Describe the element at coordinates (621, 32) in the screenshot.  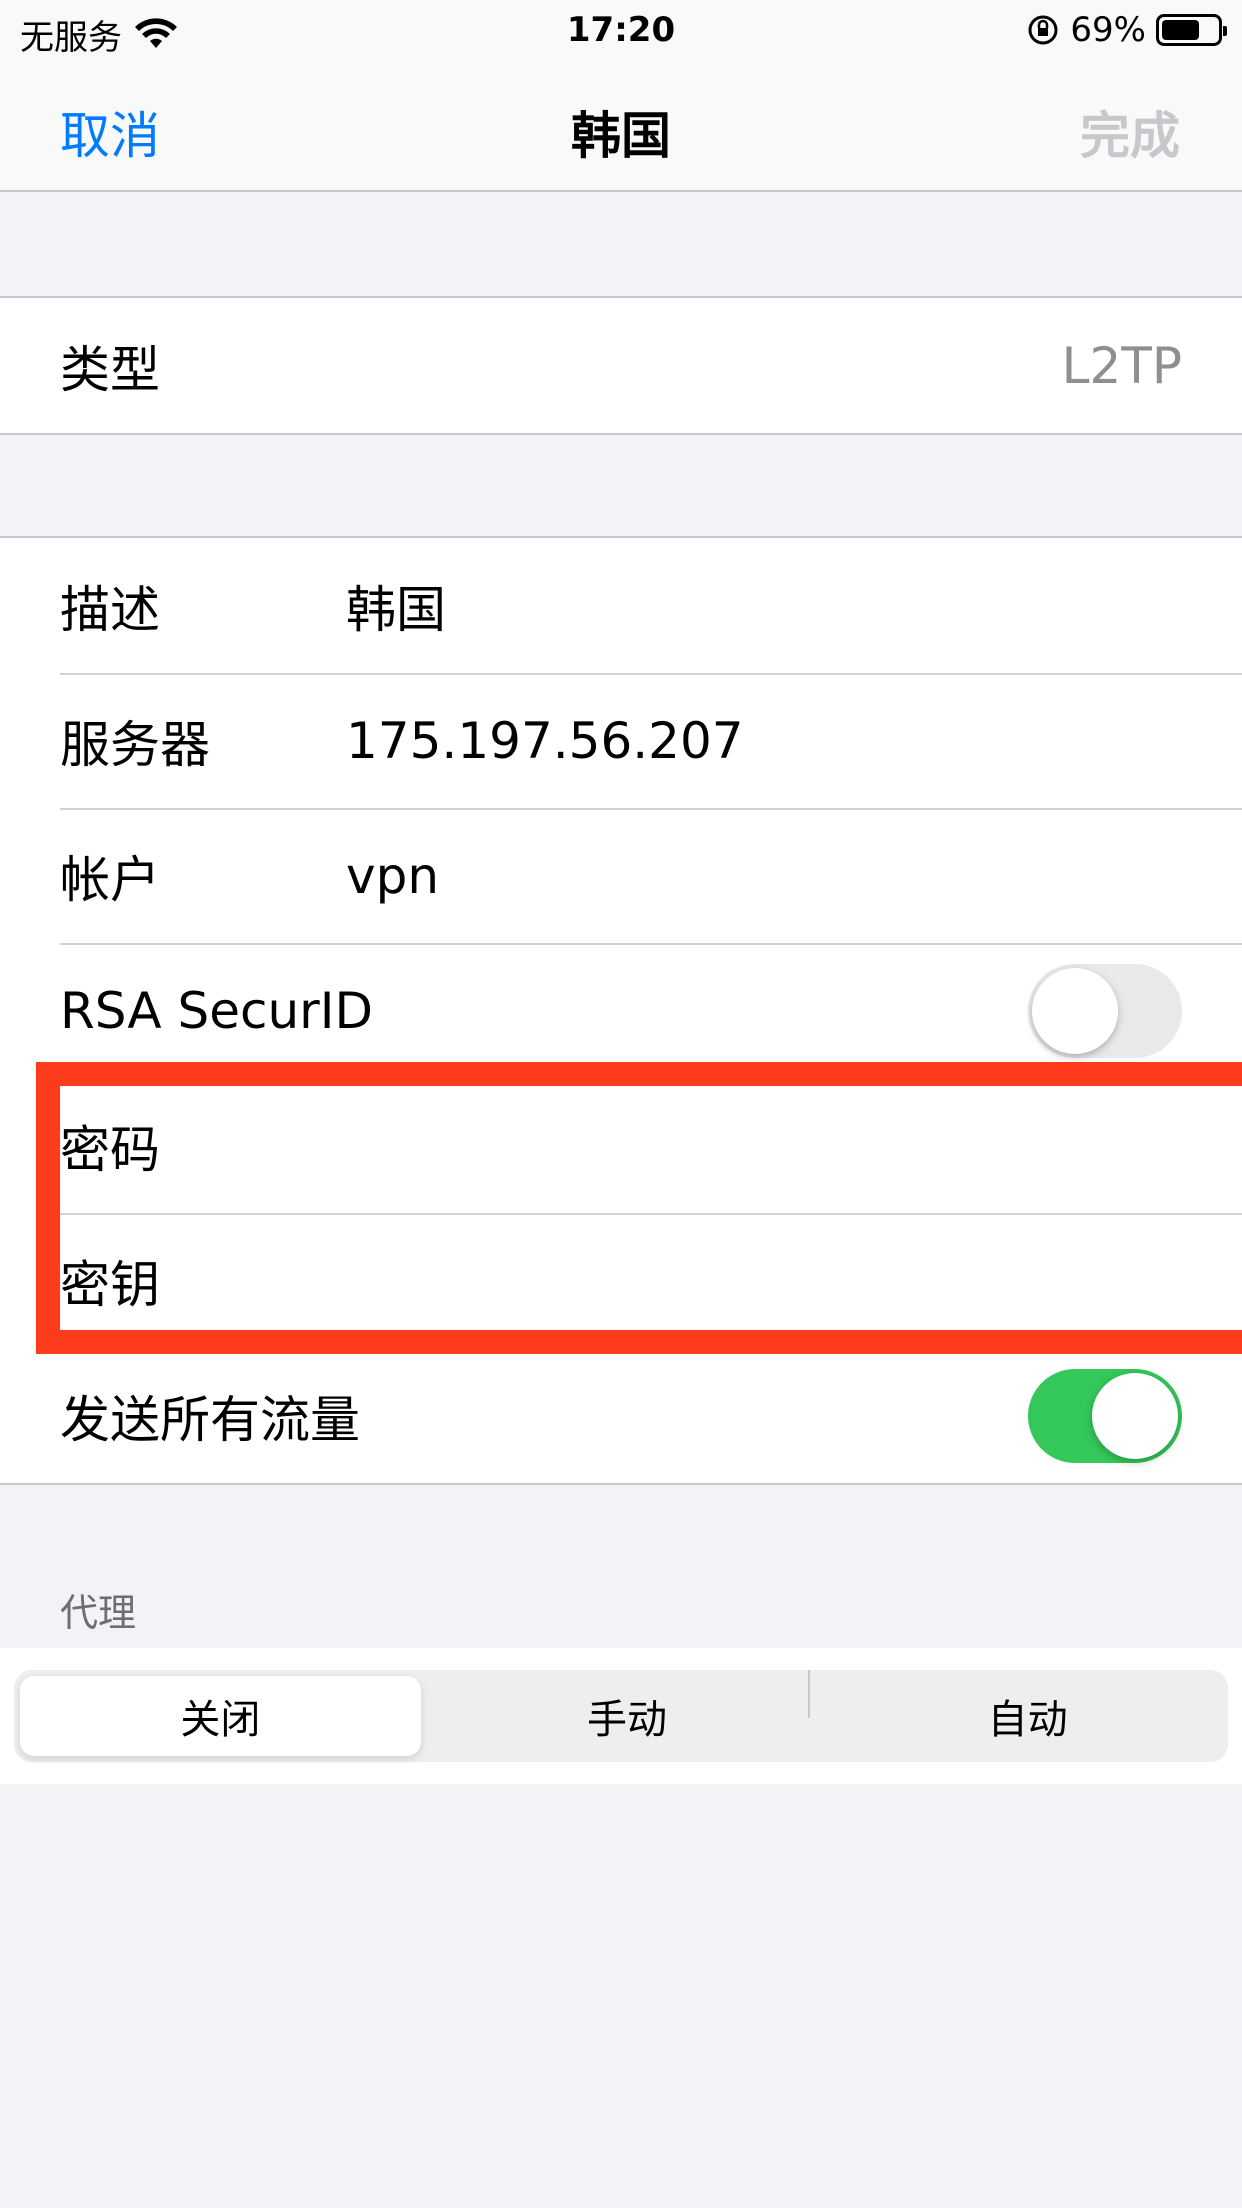
I see `status-bar: 无服务 17:20 69%` at that location.